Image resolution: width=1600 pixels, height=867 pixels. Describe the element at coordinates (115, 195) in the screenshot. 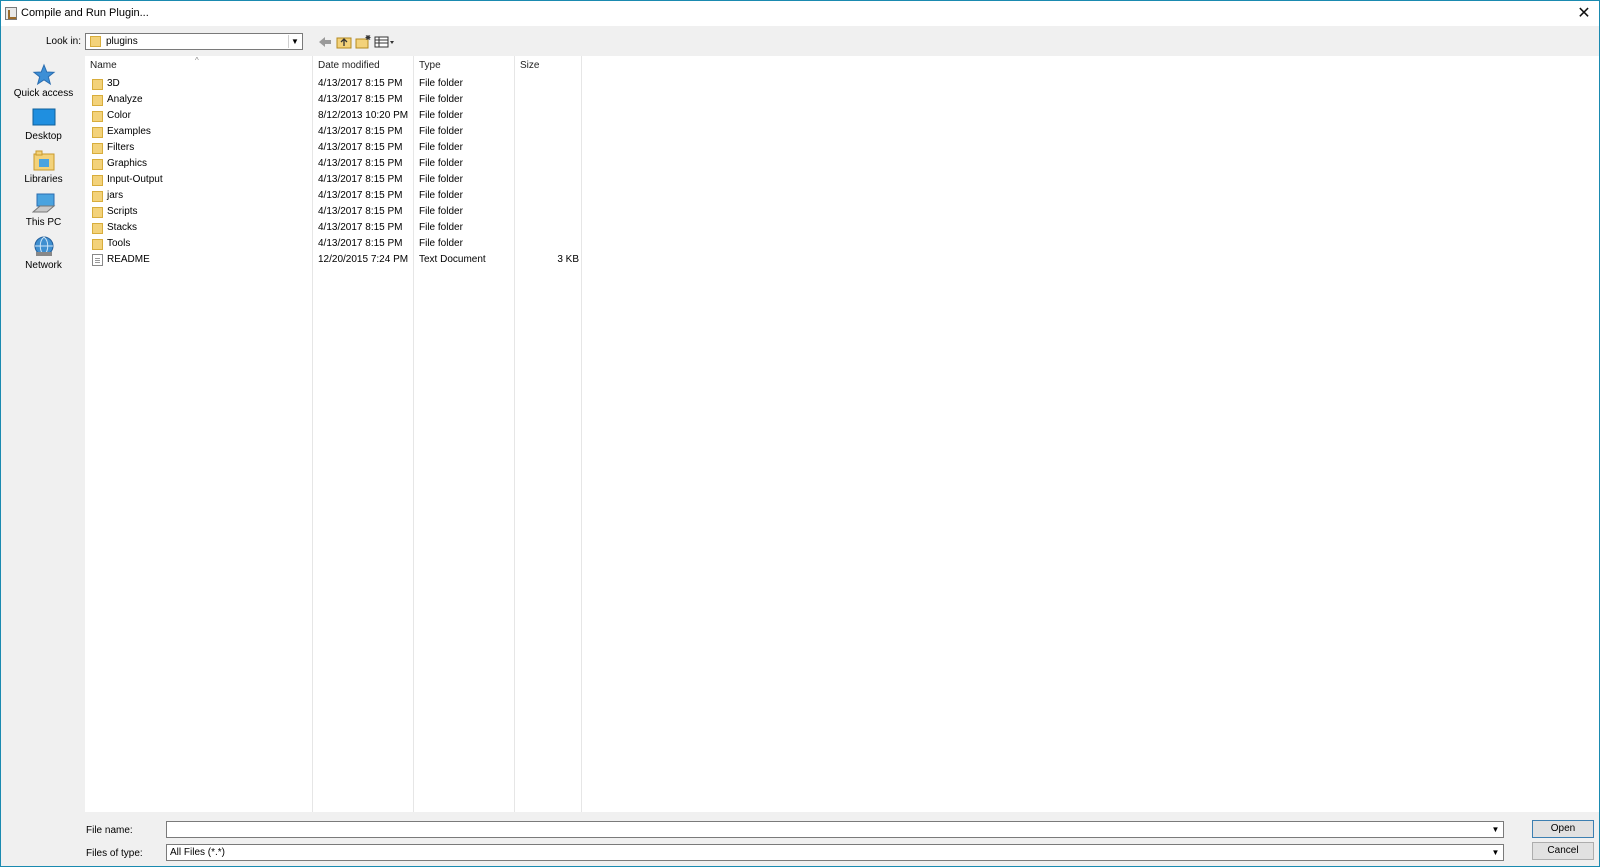

I see `file-name: jars` at that location.